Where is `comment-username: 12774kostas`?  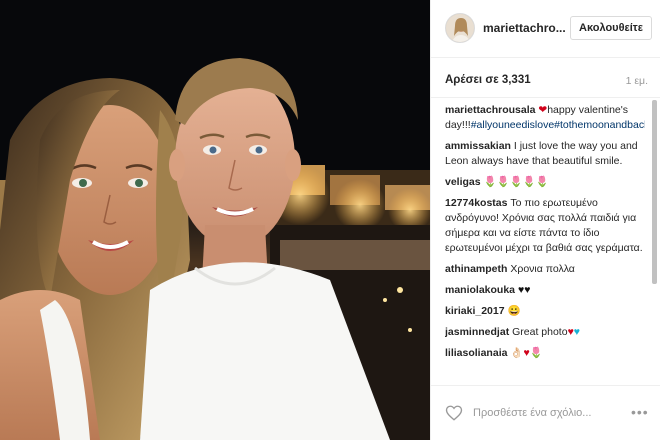
comment-username: 12774kostas is located at coordinates (476, 203).